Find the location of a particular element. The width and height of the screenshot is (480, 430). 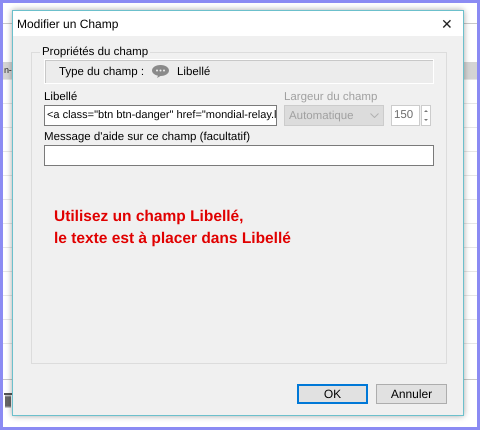

spinner-icon is located at coordinates (426, 115).